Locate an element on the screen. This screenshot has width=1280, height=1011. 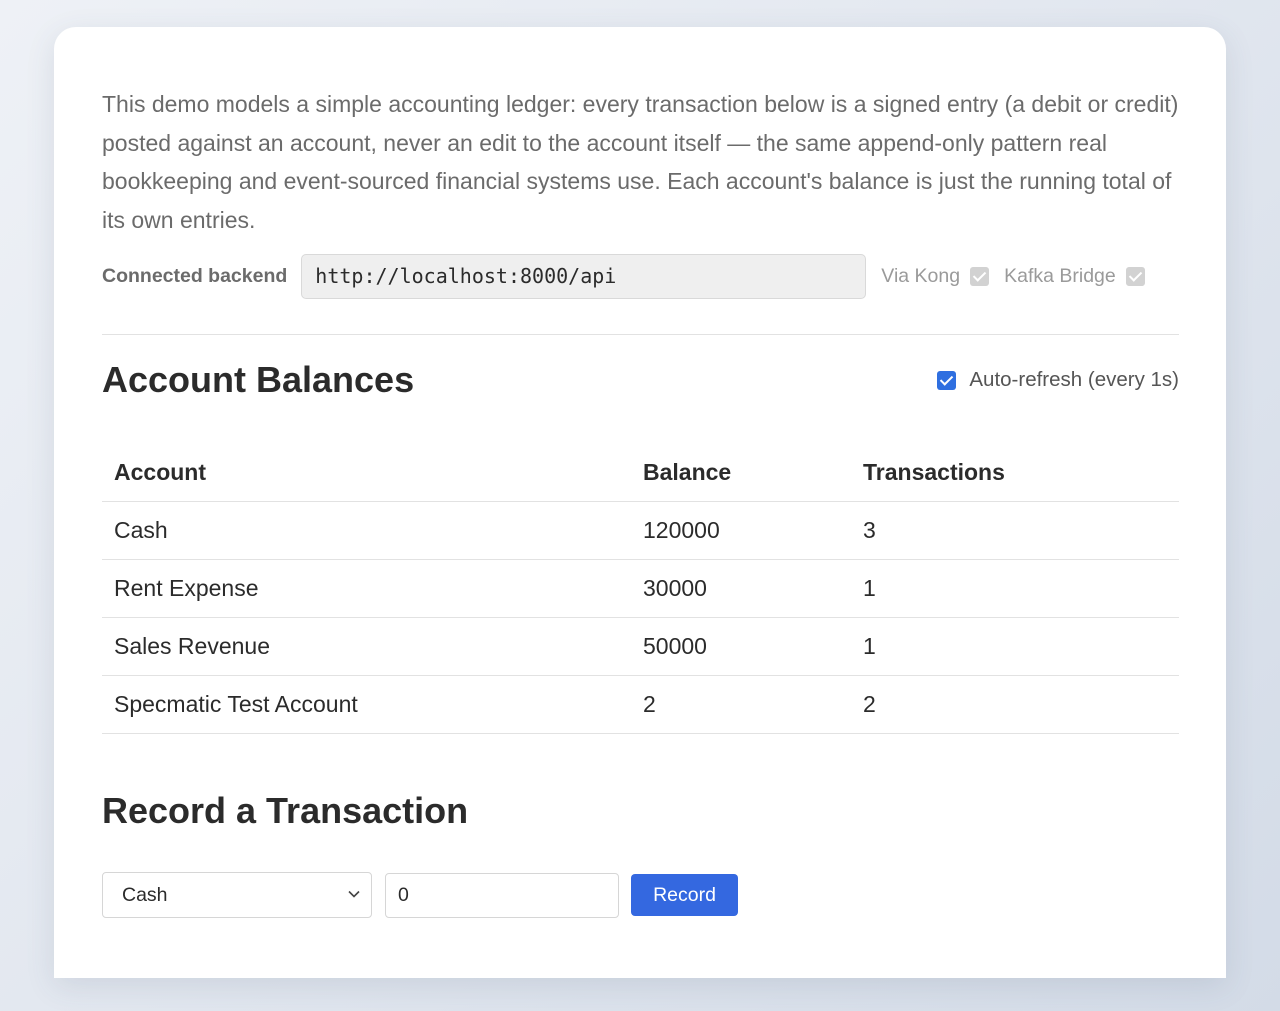
table-row: Sales Revenue 50000 1 is located at coordinates (640, 646).